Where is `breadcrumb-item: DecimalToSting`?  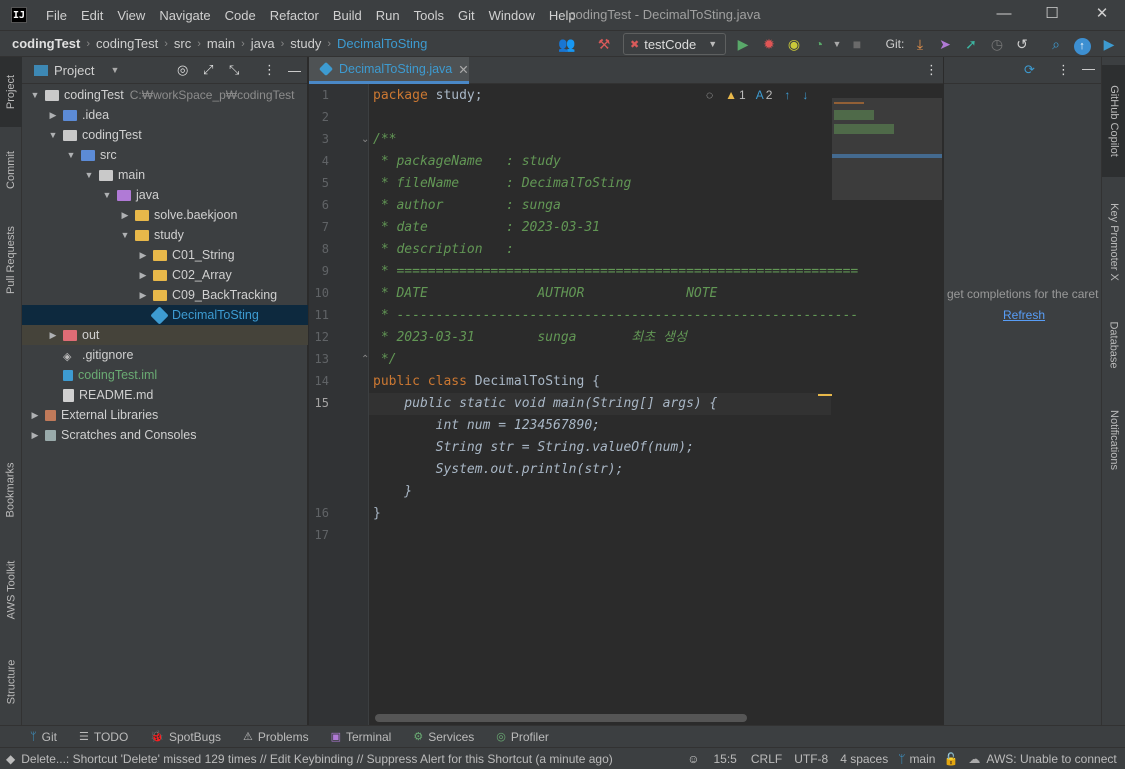 breadcrumb-item: DecimalToSting is located at coordinates (379, 43).